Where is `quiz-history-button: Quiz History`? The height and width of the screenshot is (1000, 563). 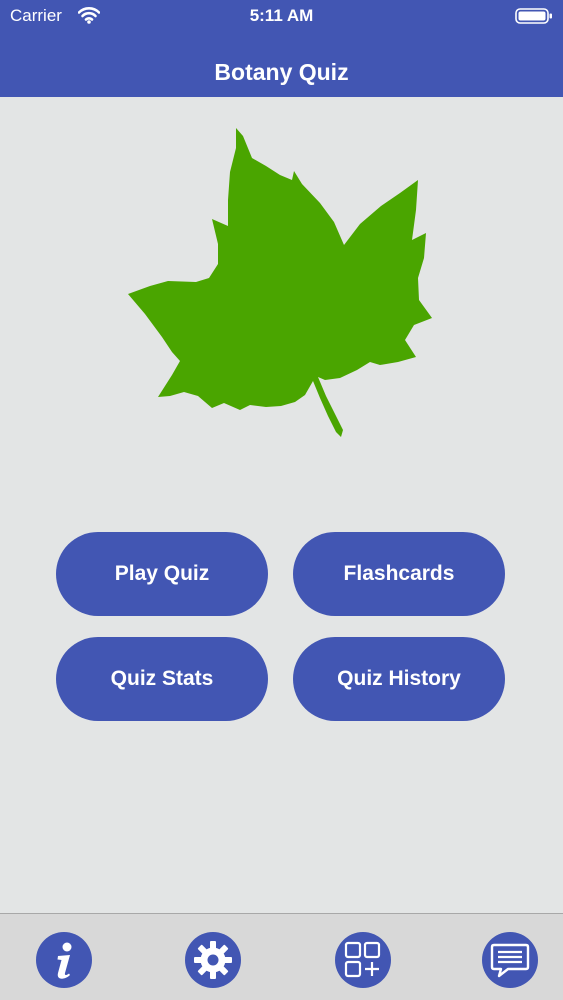
quiz-history-button: Quiz History is located at coordinates (399, 679).